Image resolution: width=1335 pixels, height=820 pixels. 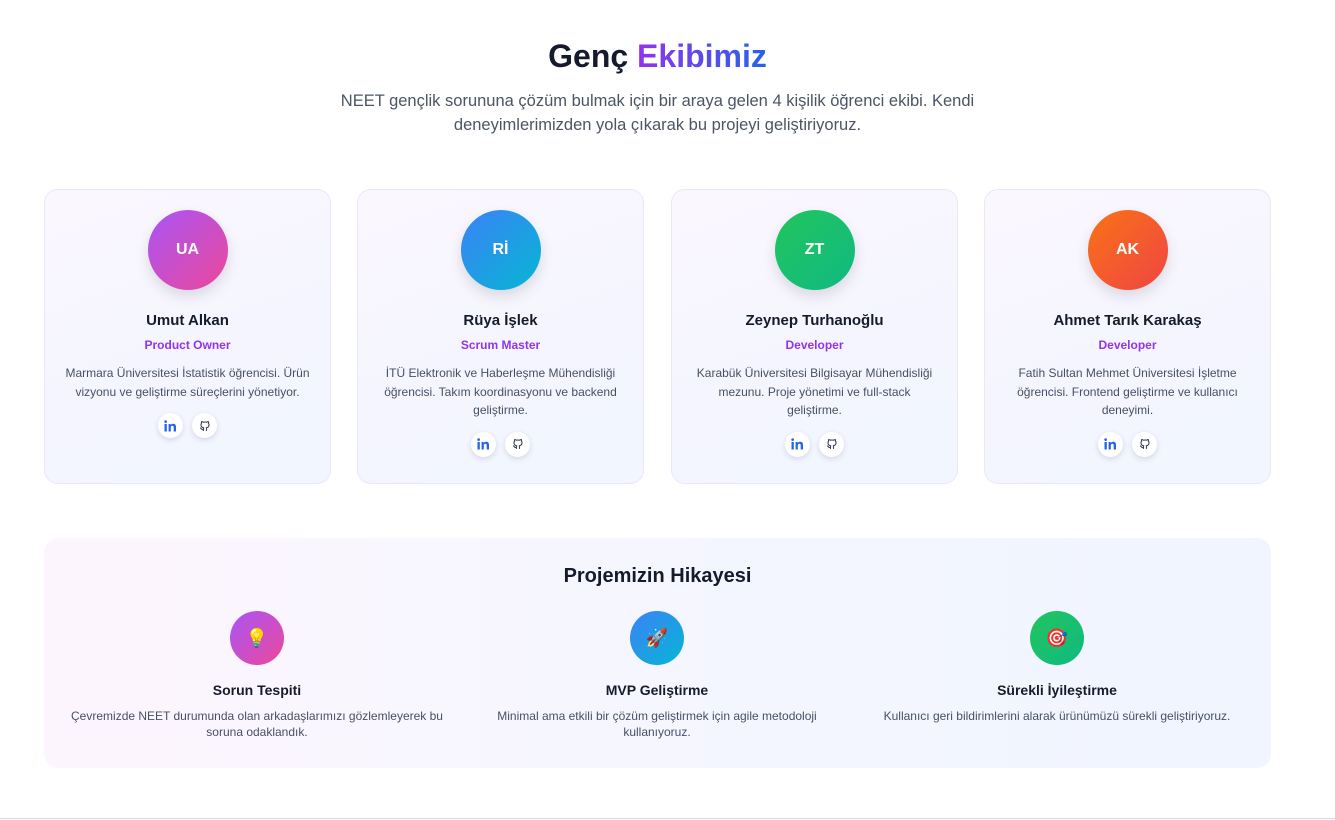 What do you see at coordinates (657, 690) in the screenshot?
I see `step-title: MVP Geliştirme` at bounding box center [657, 690].